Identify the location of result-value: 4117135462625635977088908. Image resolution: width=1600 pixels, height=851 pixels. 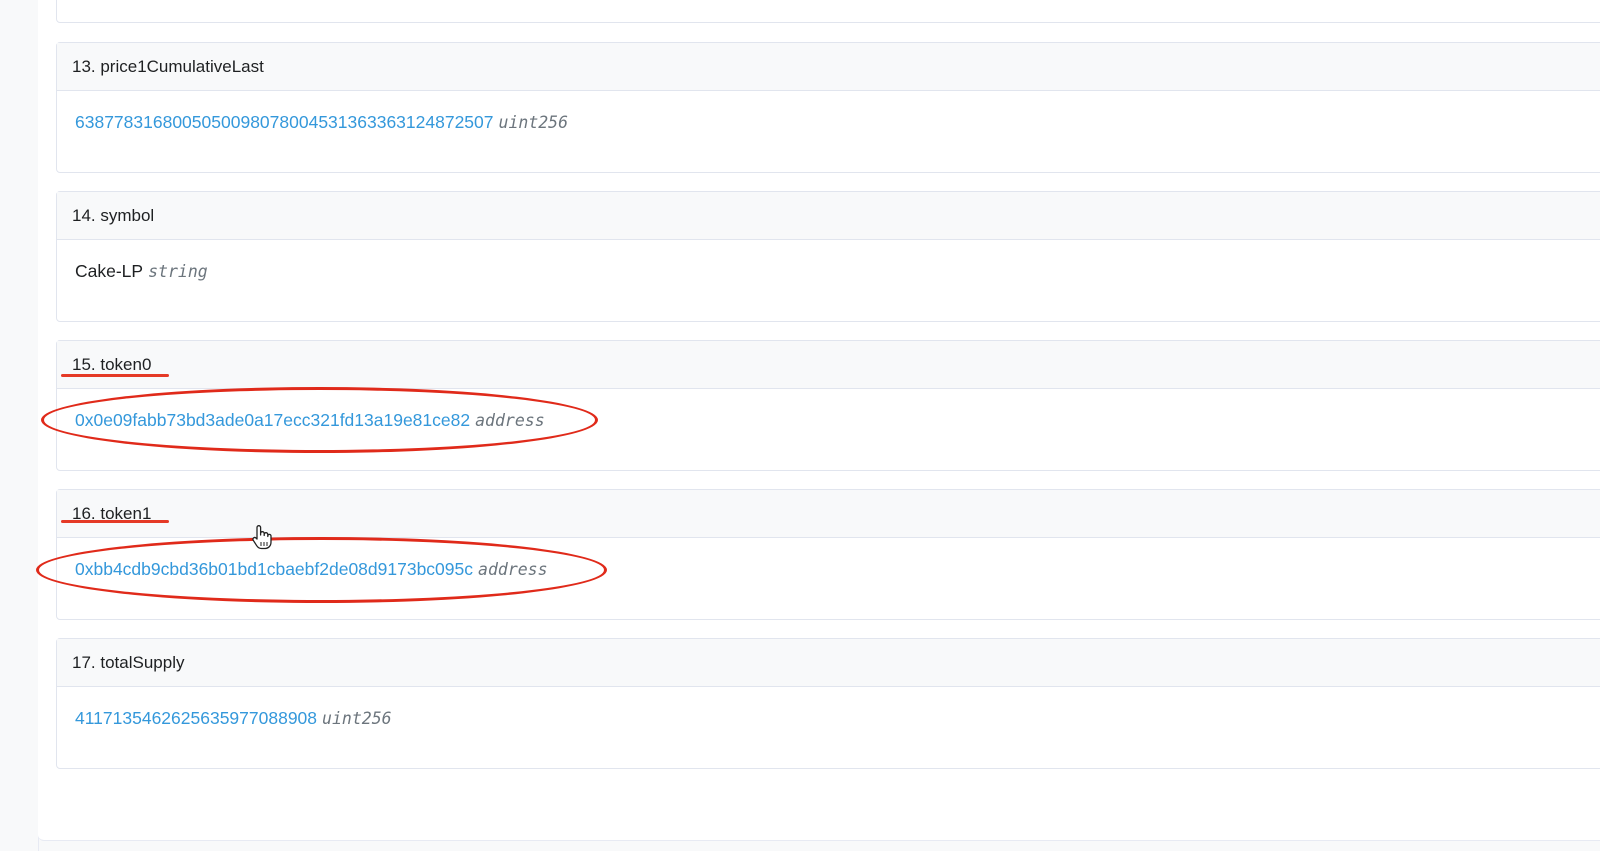
(196, 718).